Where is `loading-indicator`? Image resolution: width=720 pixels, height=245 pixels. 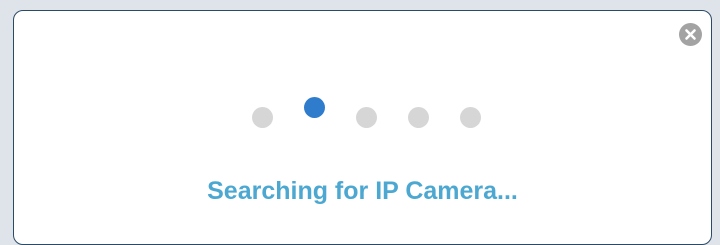
loading-indicator is located at coordinates (365, 113).